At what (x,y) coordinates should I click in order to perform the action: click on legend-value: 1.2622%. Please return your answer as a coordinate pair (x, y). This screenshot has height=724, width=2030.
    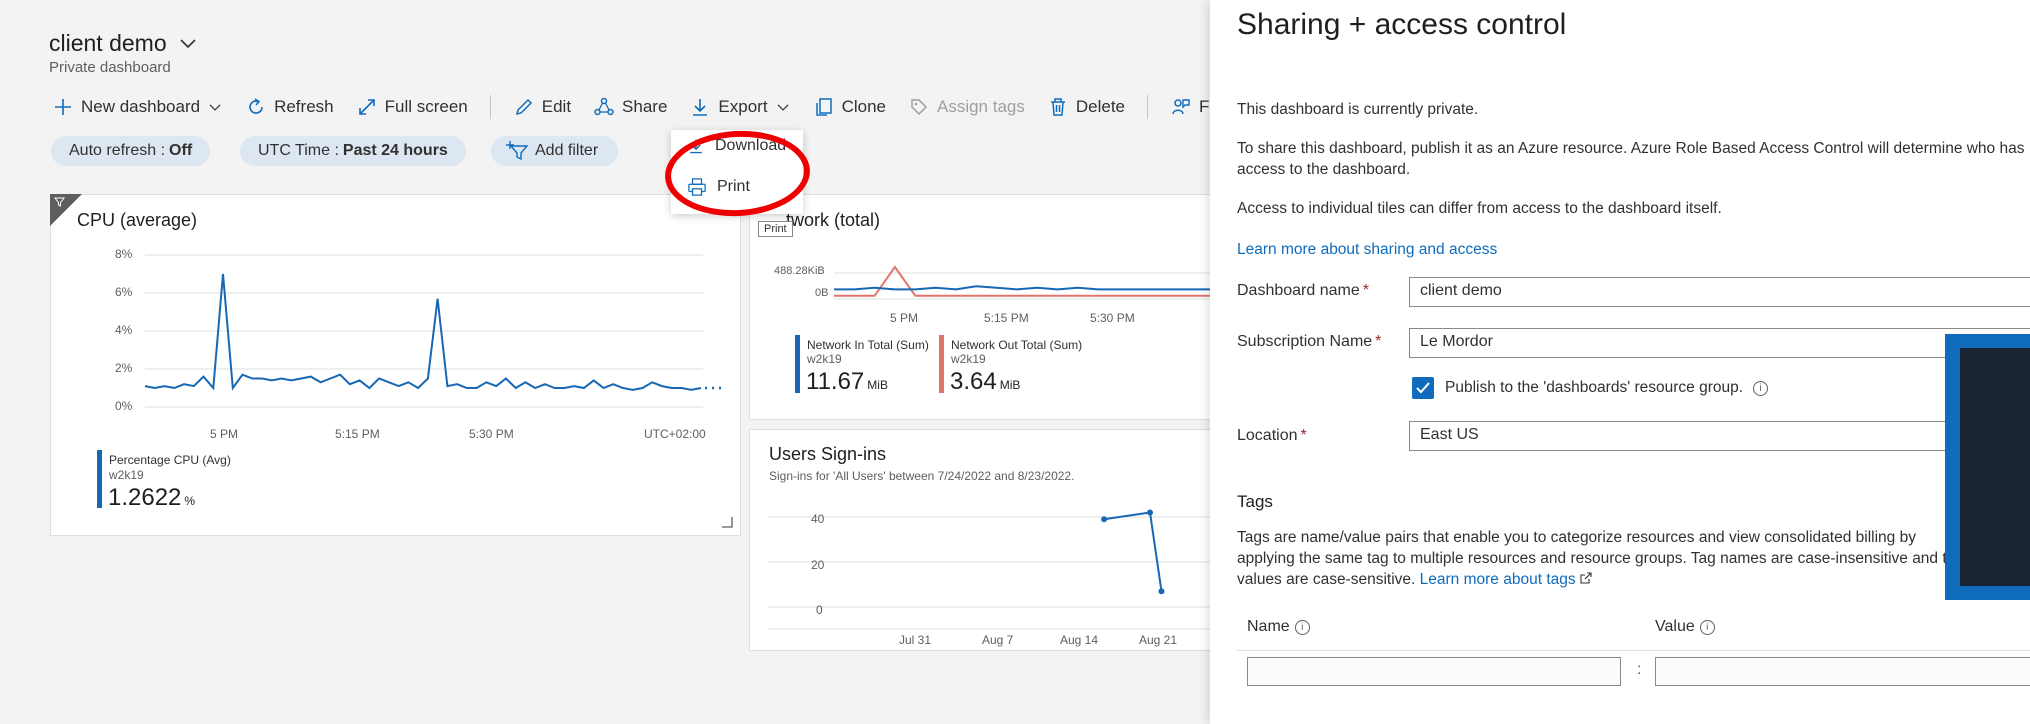
    Looking at the image, I should click on (151, 498).